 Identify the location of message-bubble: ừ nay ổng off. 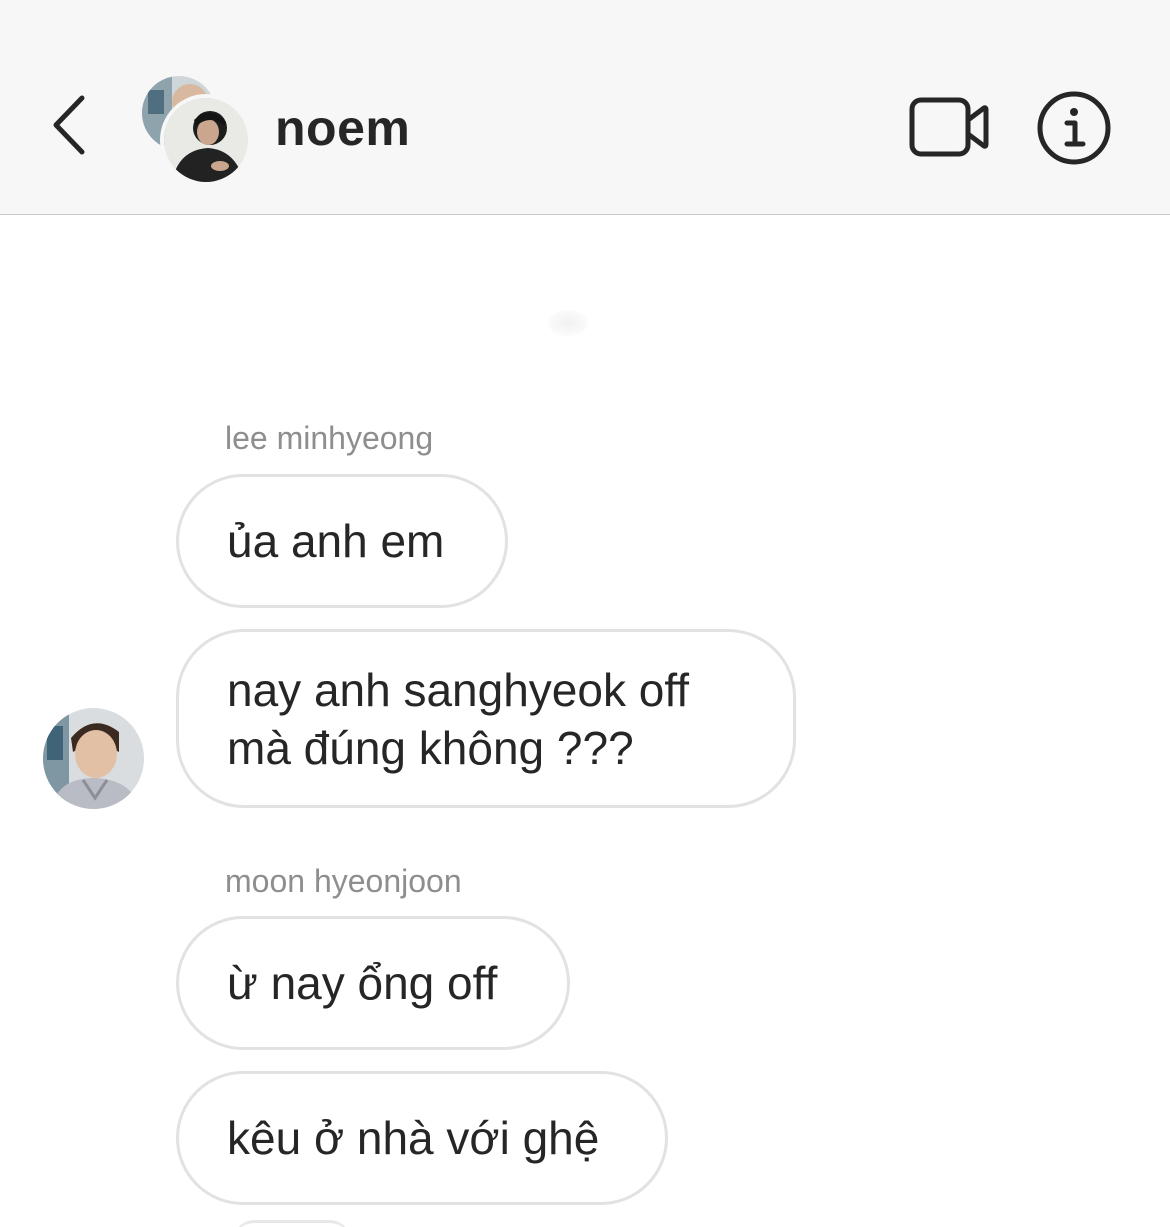
(373, 983).